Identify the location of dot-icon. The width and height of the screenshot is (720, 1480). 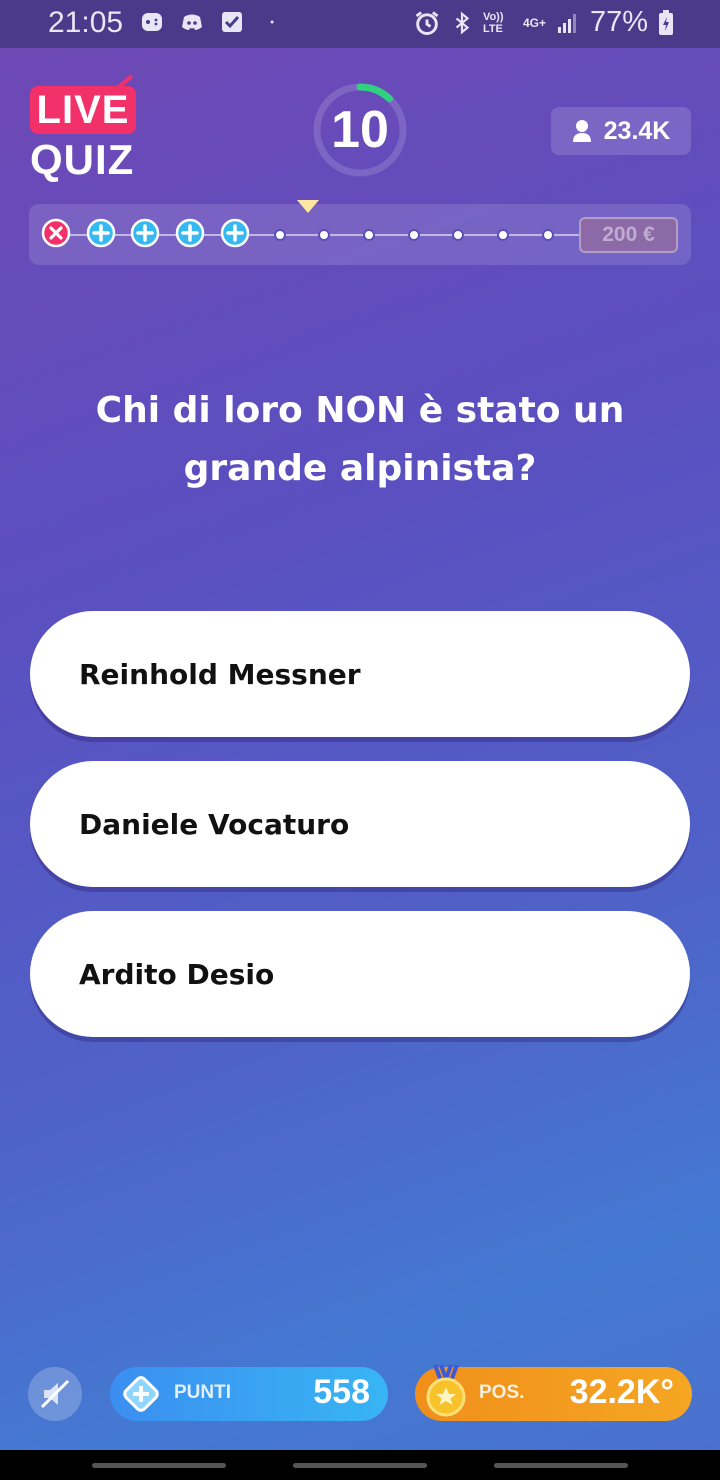
(272, 22).